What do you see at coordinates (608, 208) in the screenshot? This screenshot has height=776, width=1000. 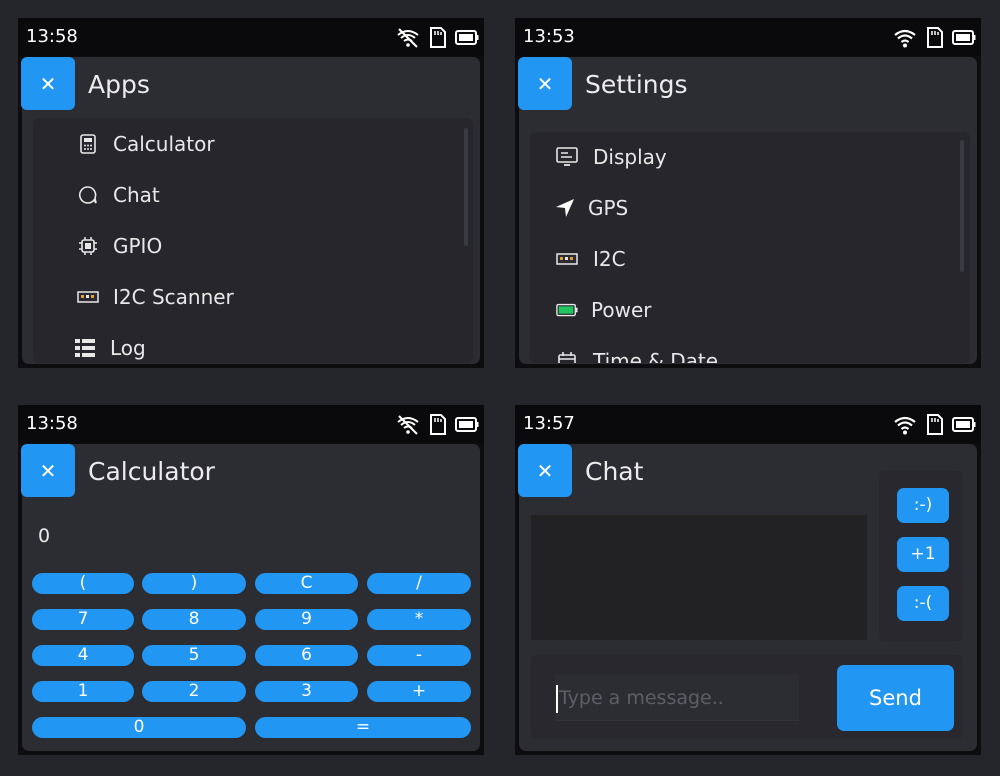 I see `list-item-label: GPS` at bounding box center [608, 208].